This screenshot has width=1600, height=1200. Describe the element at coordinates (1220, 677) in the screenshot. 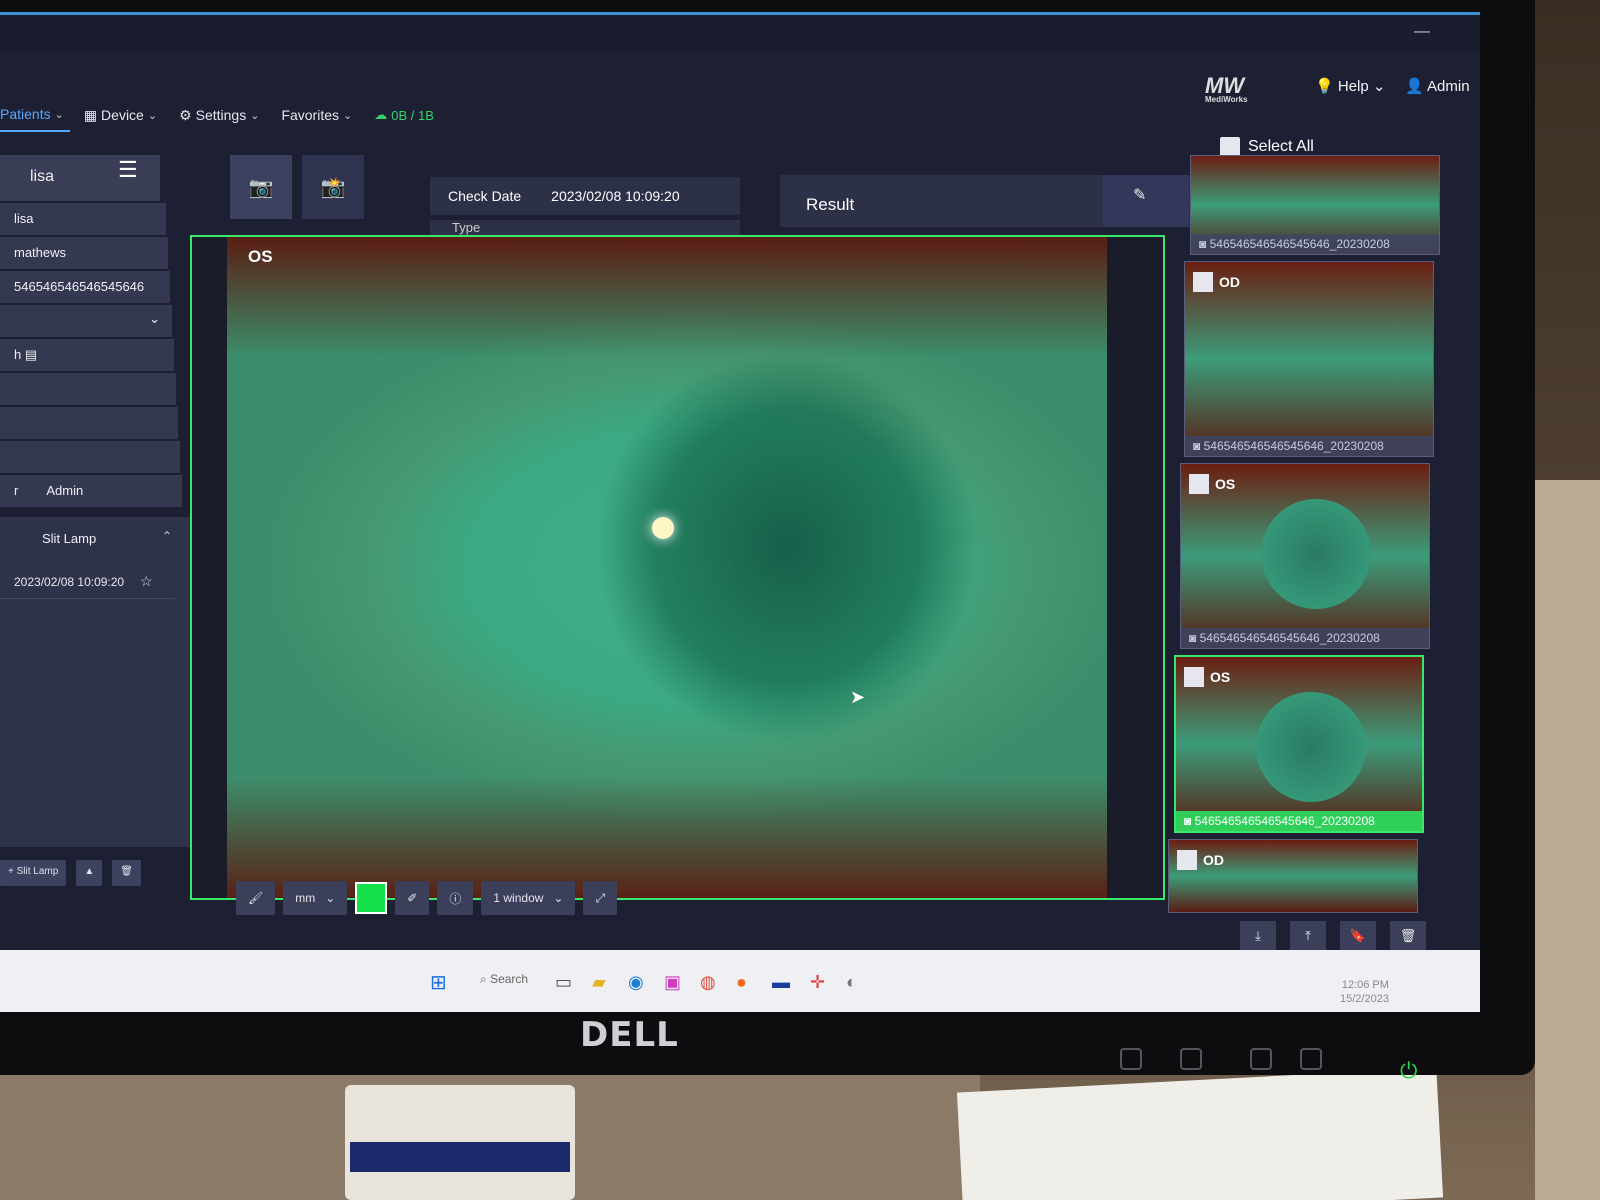

I see `thumbnail-eye-label: OS` at that location.